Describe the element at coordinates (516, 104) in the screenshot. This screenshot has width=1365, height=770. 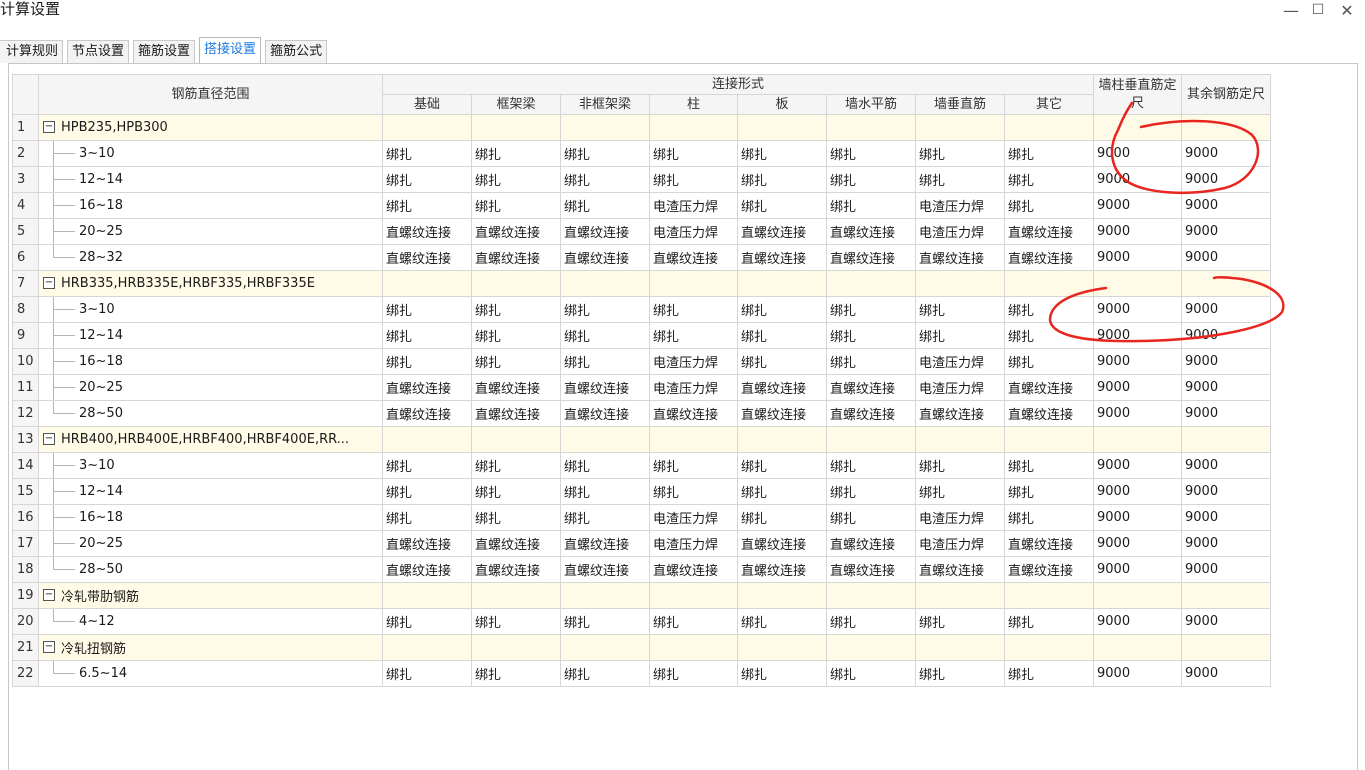
I see `header-connection-col: 框架梁` at that location.